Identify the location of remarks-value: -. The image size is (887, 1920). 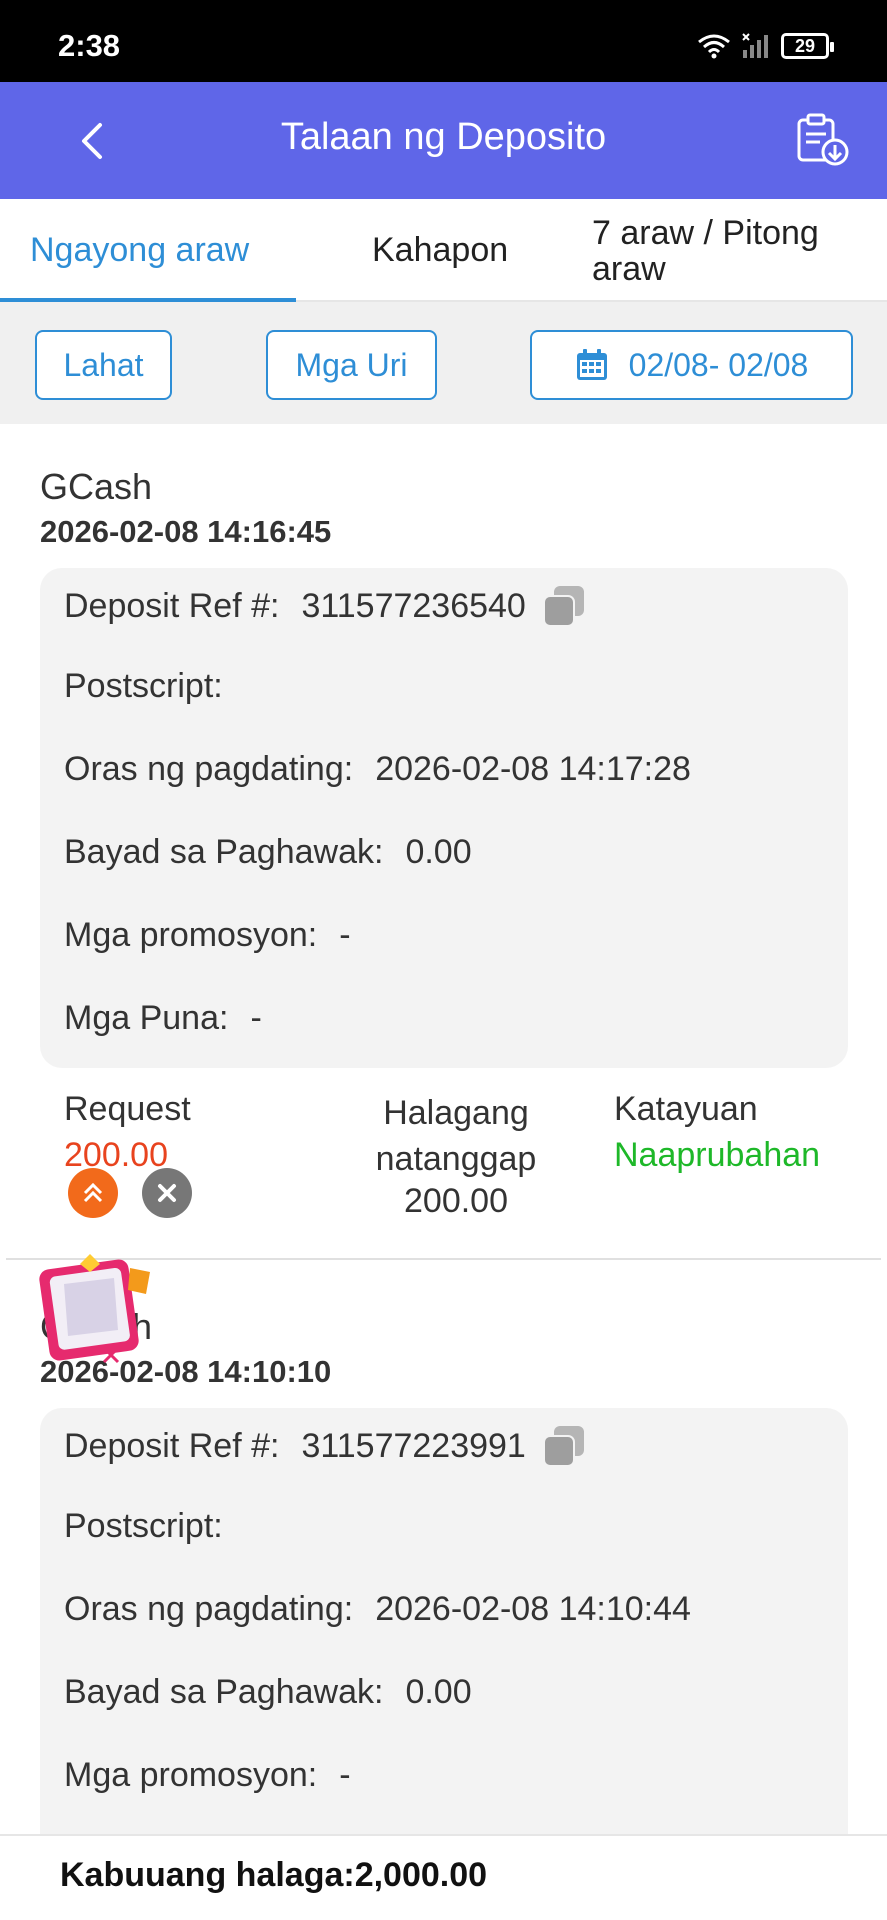
(256, 1018).